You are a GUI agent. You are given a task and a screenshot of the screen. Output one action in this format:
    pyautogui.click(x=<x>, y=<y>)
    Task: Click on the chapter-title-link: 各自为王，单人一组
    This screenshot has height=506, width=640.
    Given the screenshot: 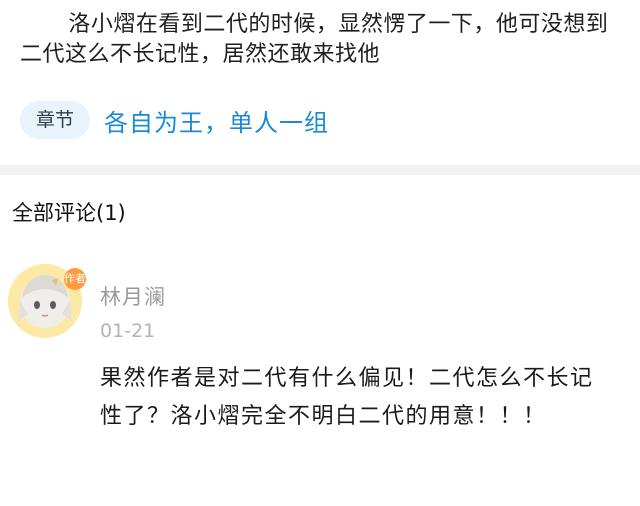 What is the action you would take?
    pyautogui.click(x=216, y=120)
    